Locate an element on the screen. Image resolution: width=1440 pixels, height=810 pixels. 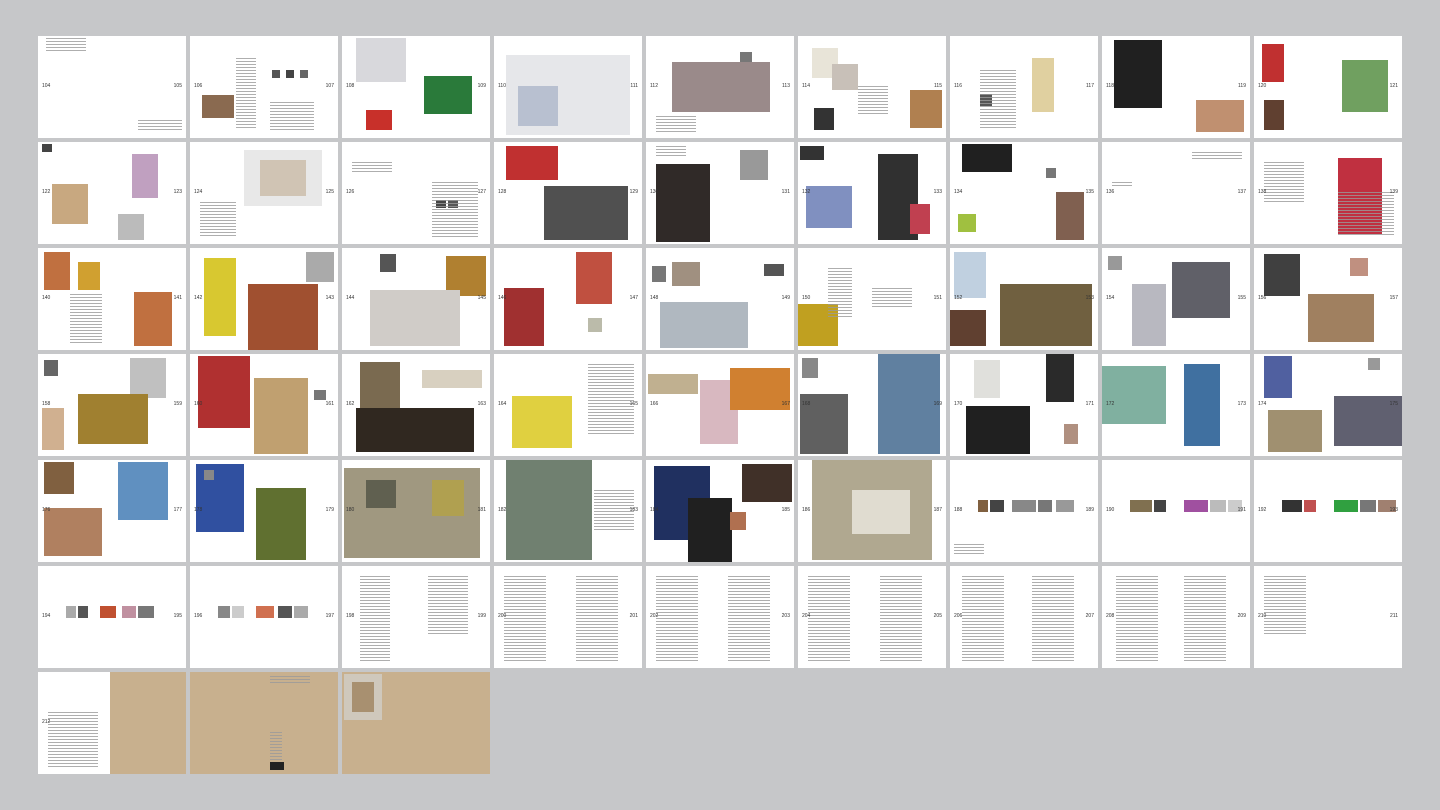
book-spread: 130 131 is located at coordinates (720, 193).